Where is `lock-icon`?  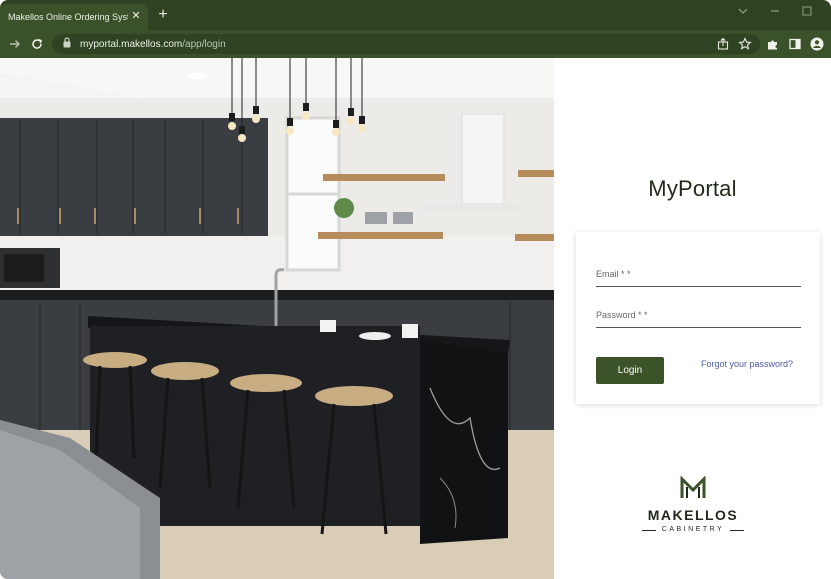 lock-icon is located at coordinates (67, 44).